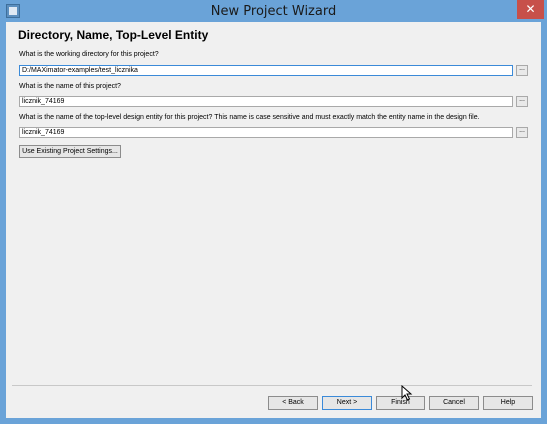 The height and width of the screenshot is (424, 547). I want to click on close-button: ✕, so click(530, 9).